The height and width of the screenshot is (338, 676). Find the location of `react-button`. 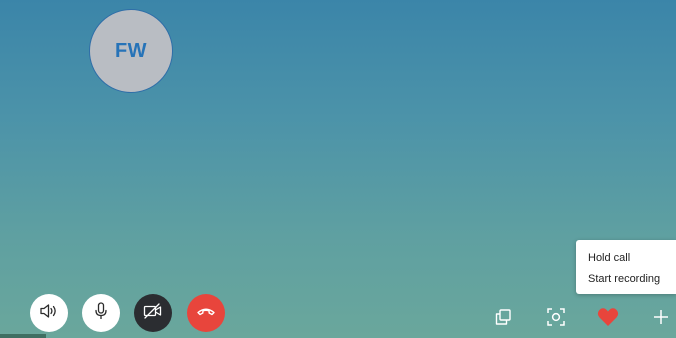

react-button is located at coordinates (608, 319).